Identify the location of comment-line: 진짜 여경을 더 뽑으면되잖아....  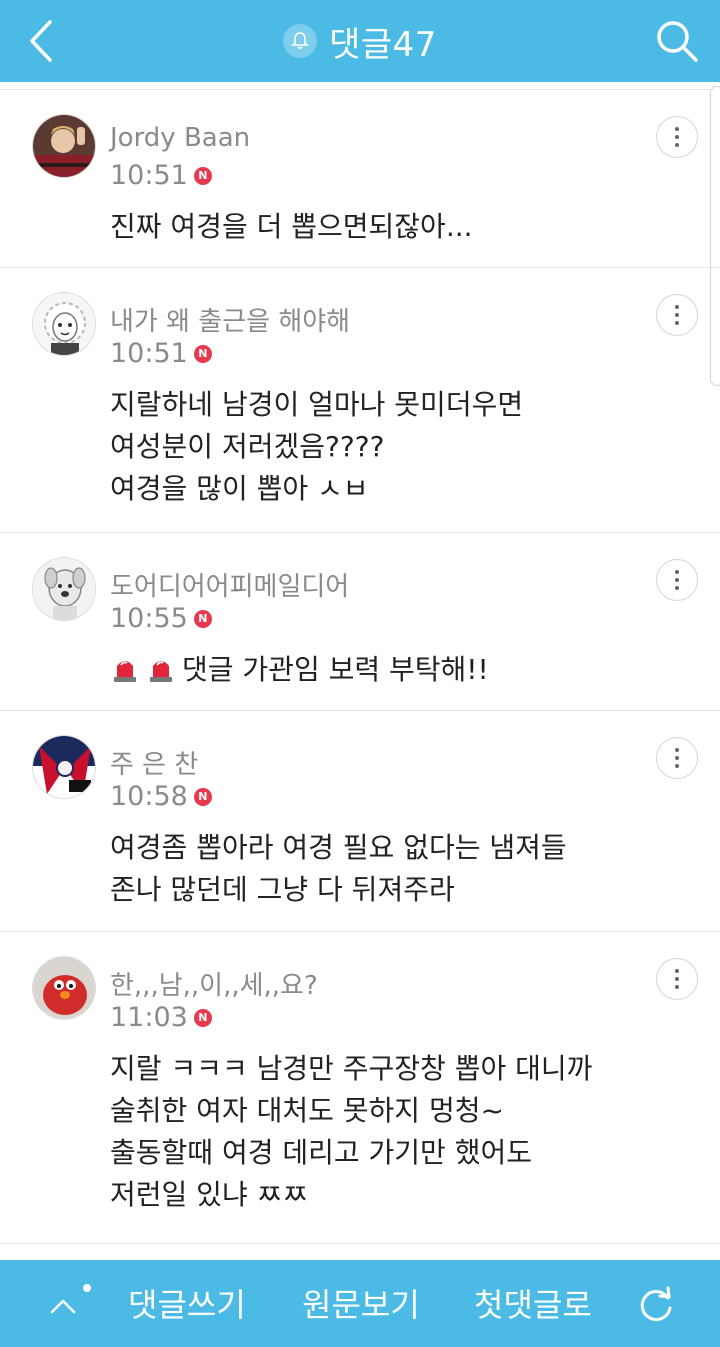
(291, 226).